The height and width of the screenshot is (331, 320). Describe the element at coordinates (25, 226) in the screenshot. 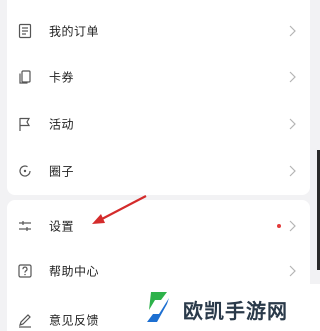

I see `sliders-icon` at that location.